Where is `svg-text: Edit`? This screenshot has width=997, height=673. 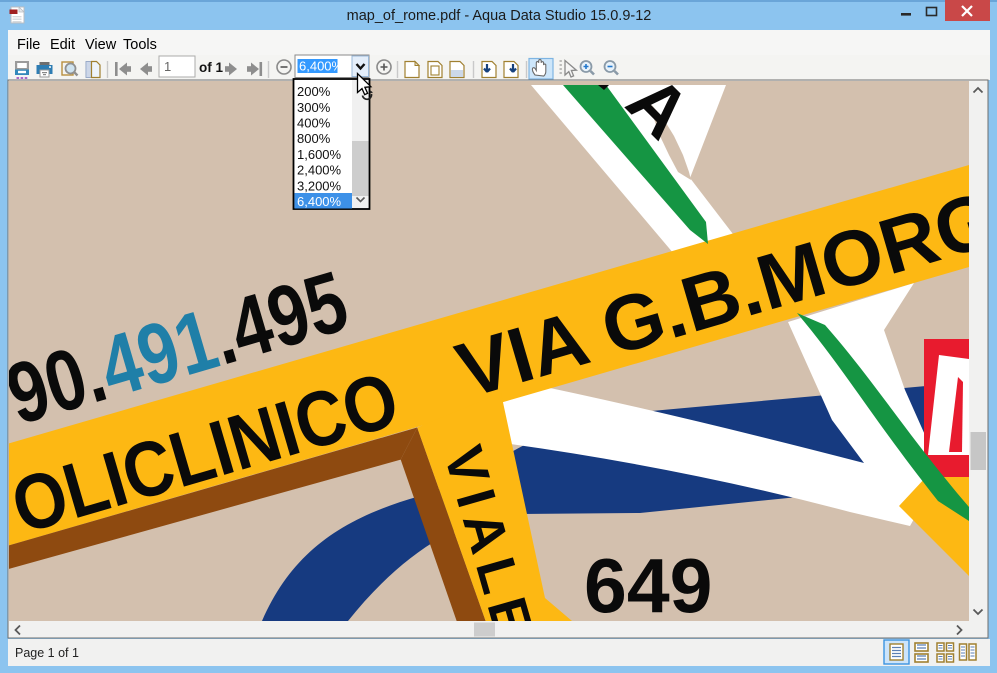 svg-text: Edit is located at coordinates (62, 45).